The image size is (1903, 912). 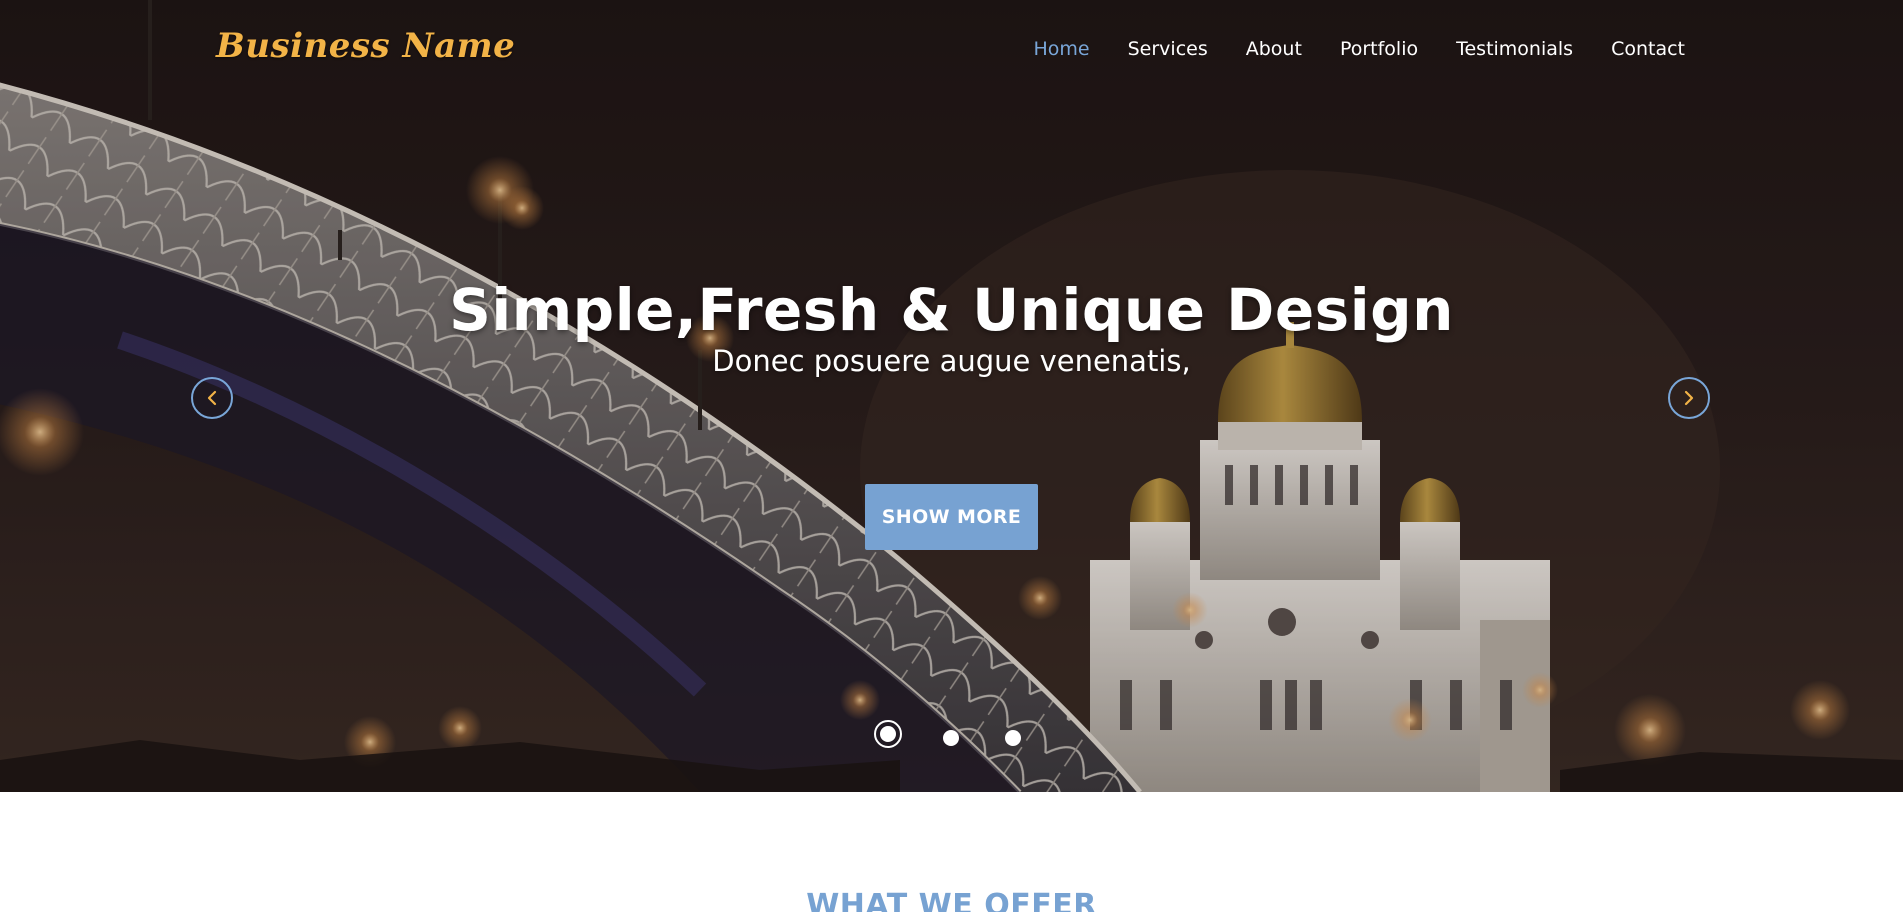 What do you see at coordinates (1274, 49) in the screenshot?
I see `nav-item-about: About` at bounding box center [1274, 49].